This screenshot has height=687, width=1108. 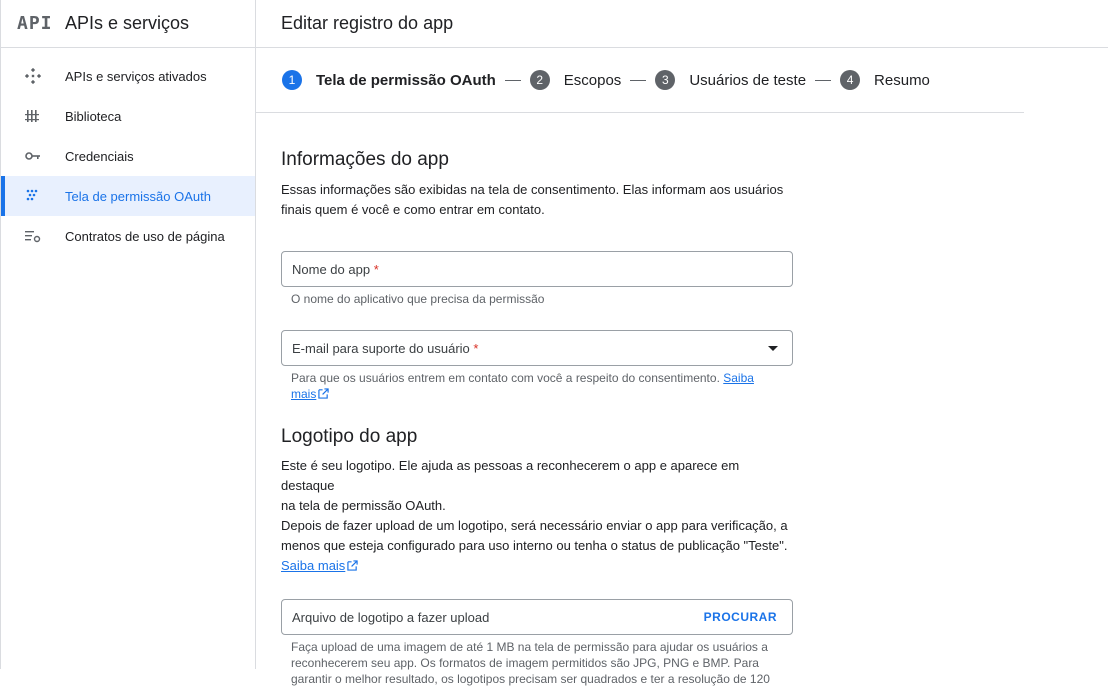 I want to click on page-title: Editar registro do app, so click(x=682, y=24).